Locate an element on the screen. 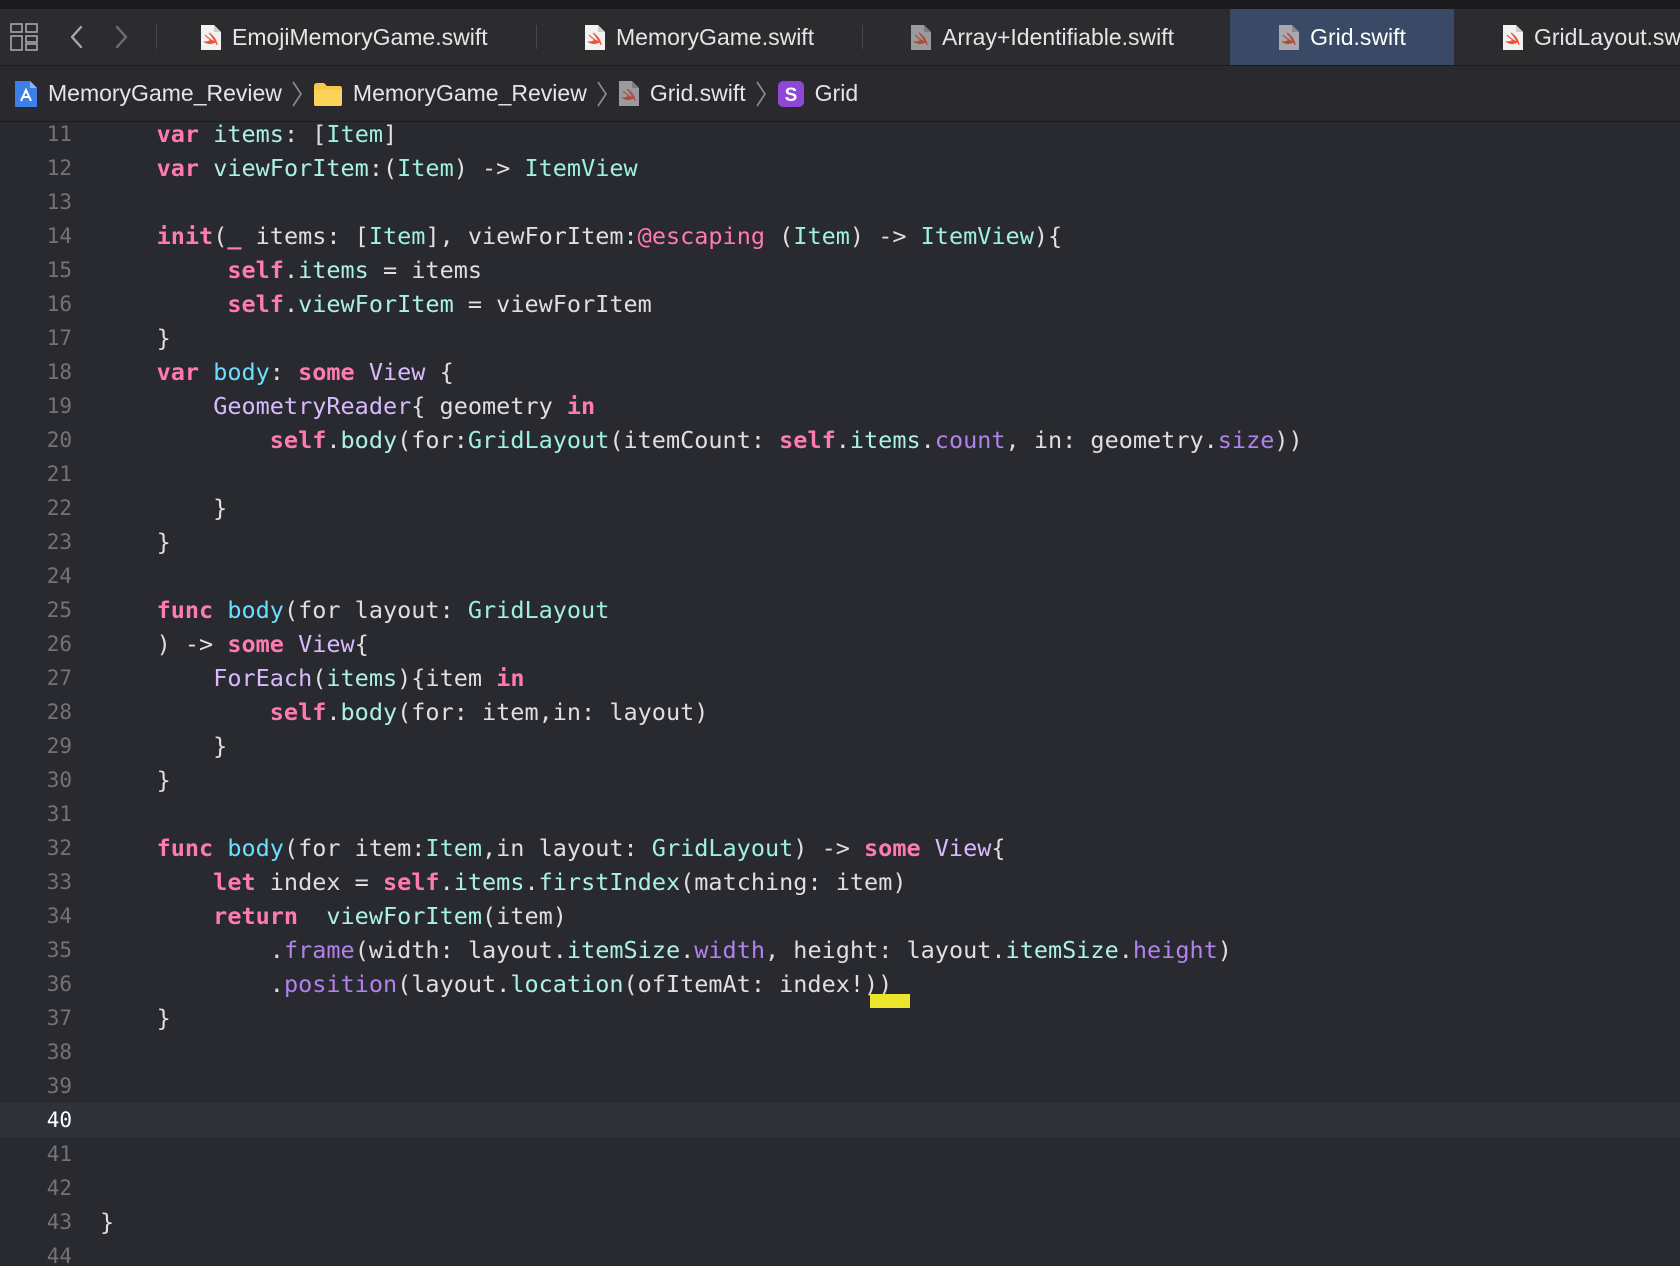 The height and width of the screenshot is (1266, 1680). code-line: 24 is located at coordinates (840, 576).